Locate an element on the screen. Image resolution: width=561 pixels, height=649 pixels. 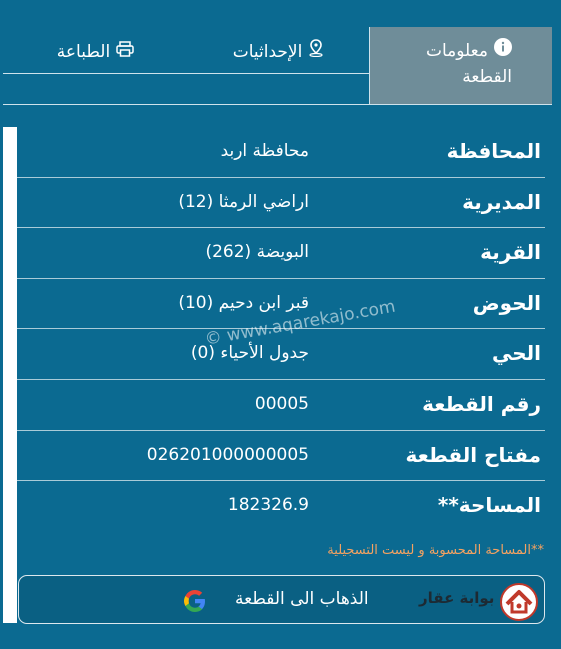
row-value: 00005 is located at coordinates (281, 403).